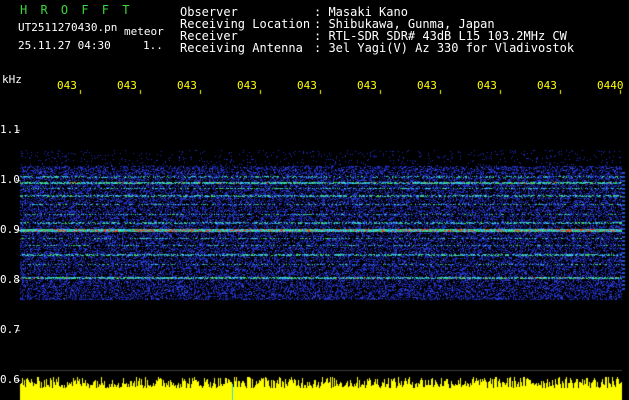 This screenshot has height=400, width=629. What do you see at coordinates (153, 45) in the screenshot?
I see `sequence-label: 1..` at bounding box center [153, 45].